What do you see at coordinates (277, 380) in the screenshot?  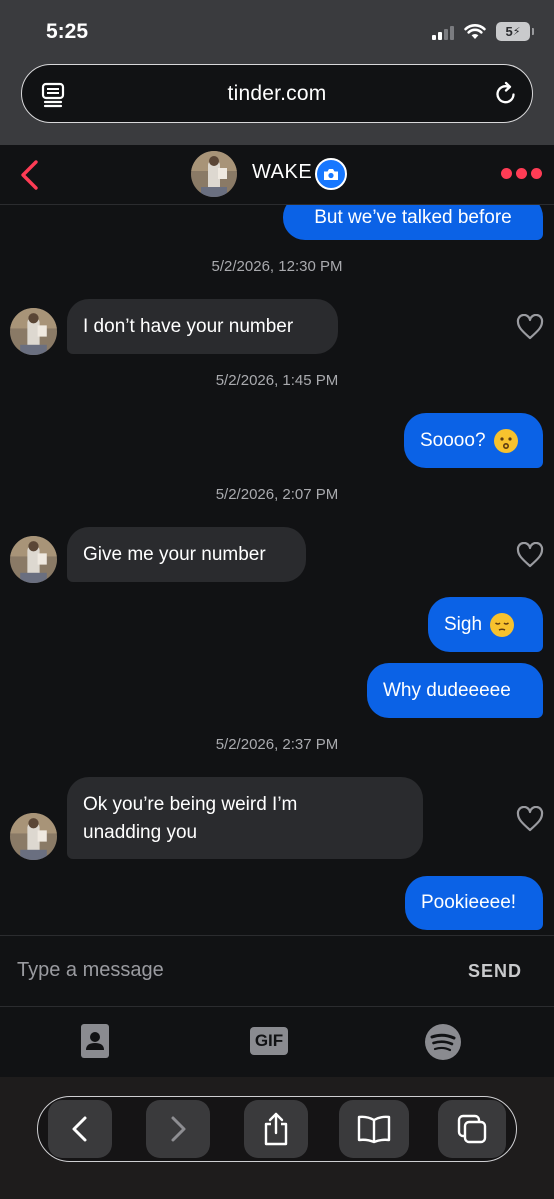 I see `message-timestamp: 5/2/2026, 1:45 PM` at bounding box center [277, 380].